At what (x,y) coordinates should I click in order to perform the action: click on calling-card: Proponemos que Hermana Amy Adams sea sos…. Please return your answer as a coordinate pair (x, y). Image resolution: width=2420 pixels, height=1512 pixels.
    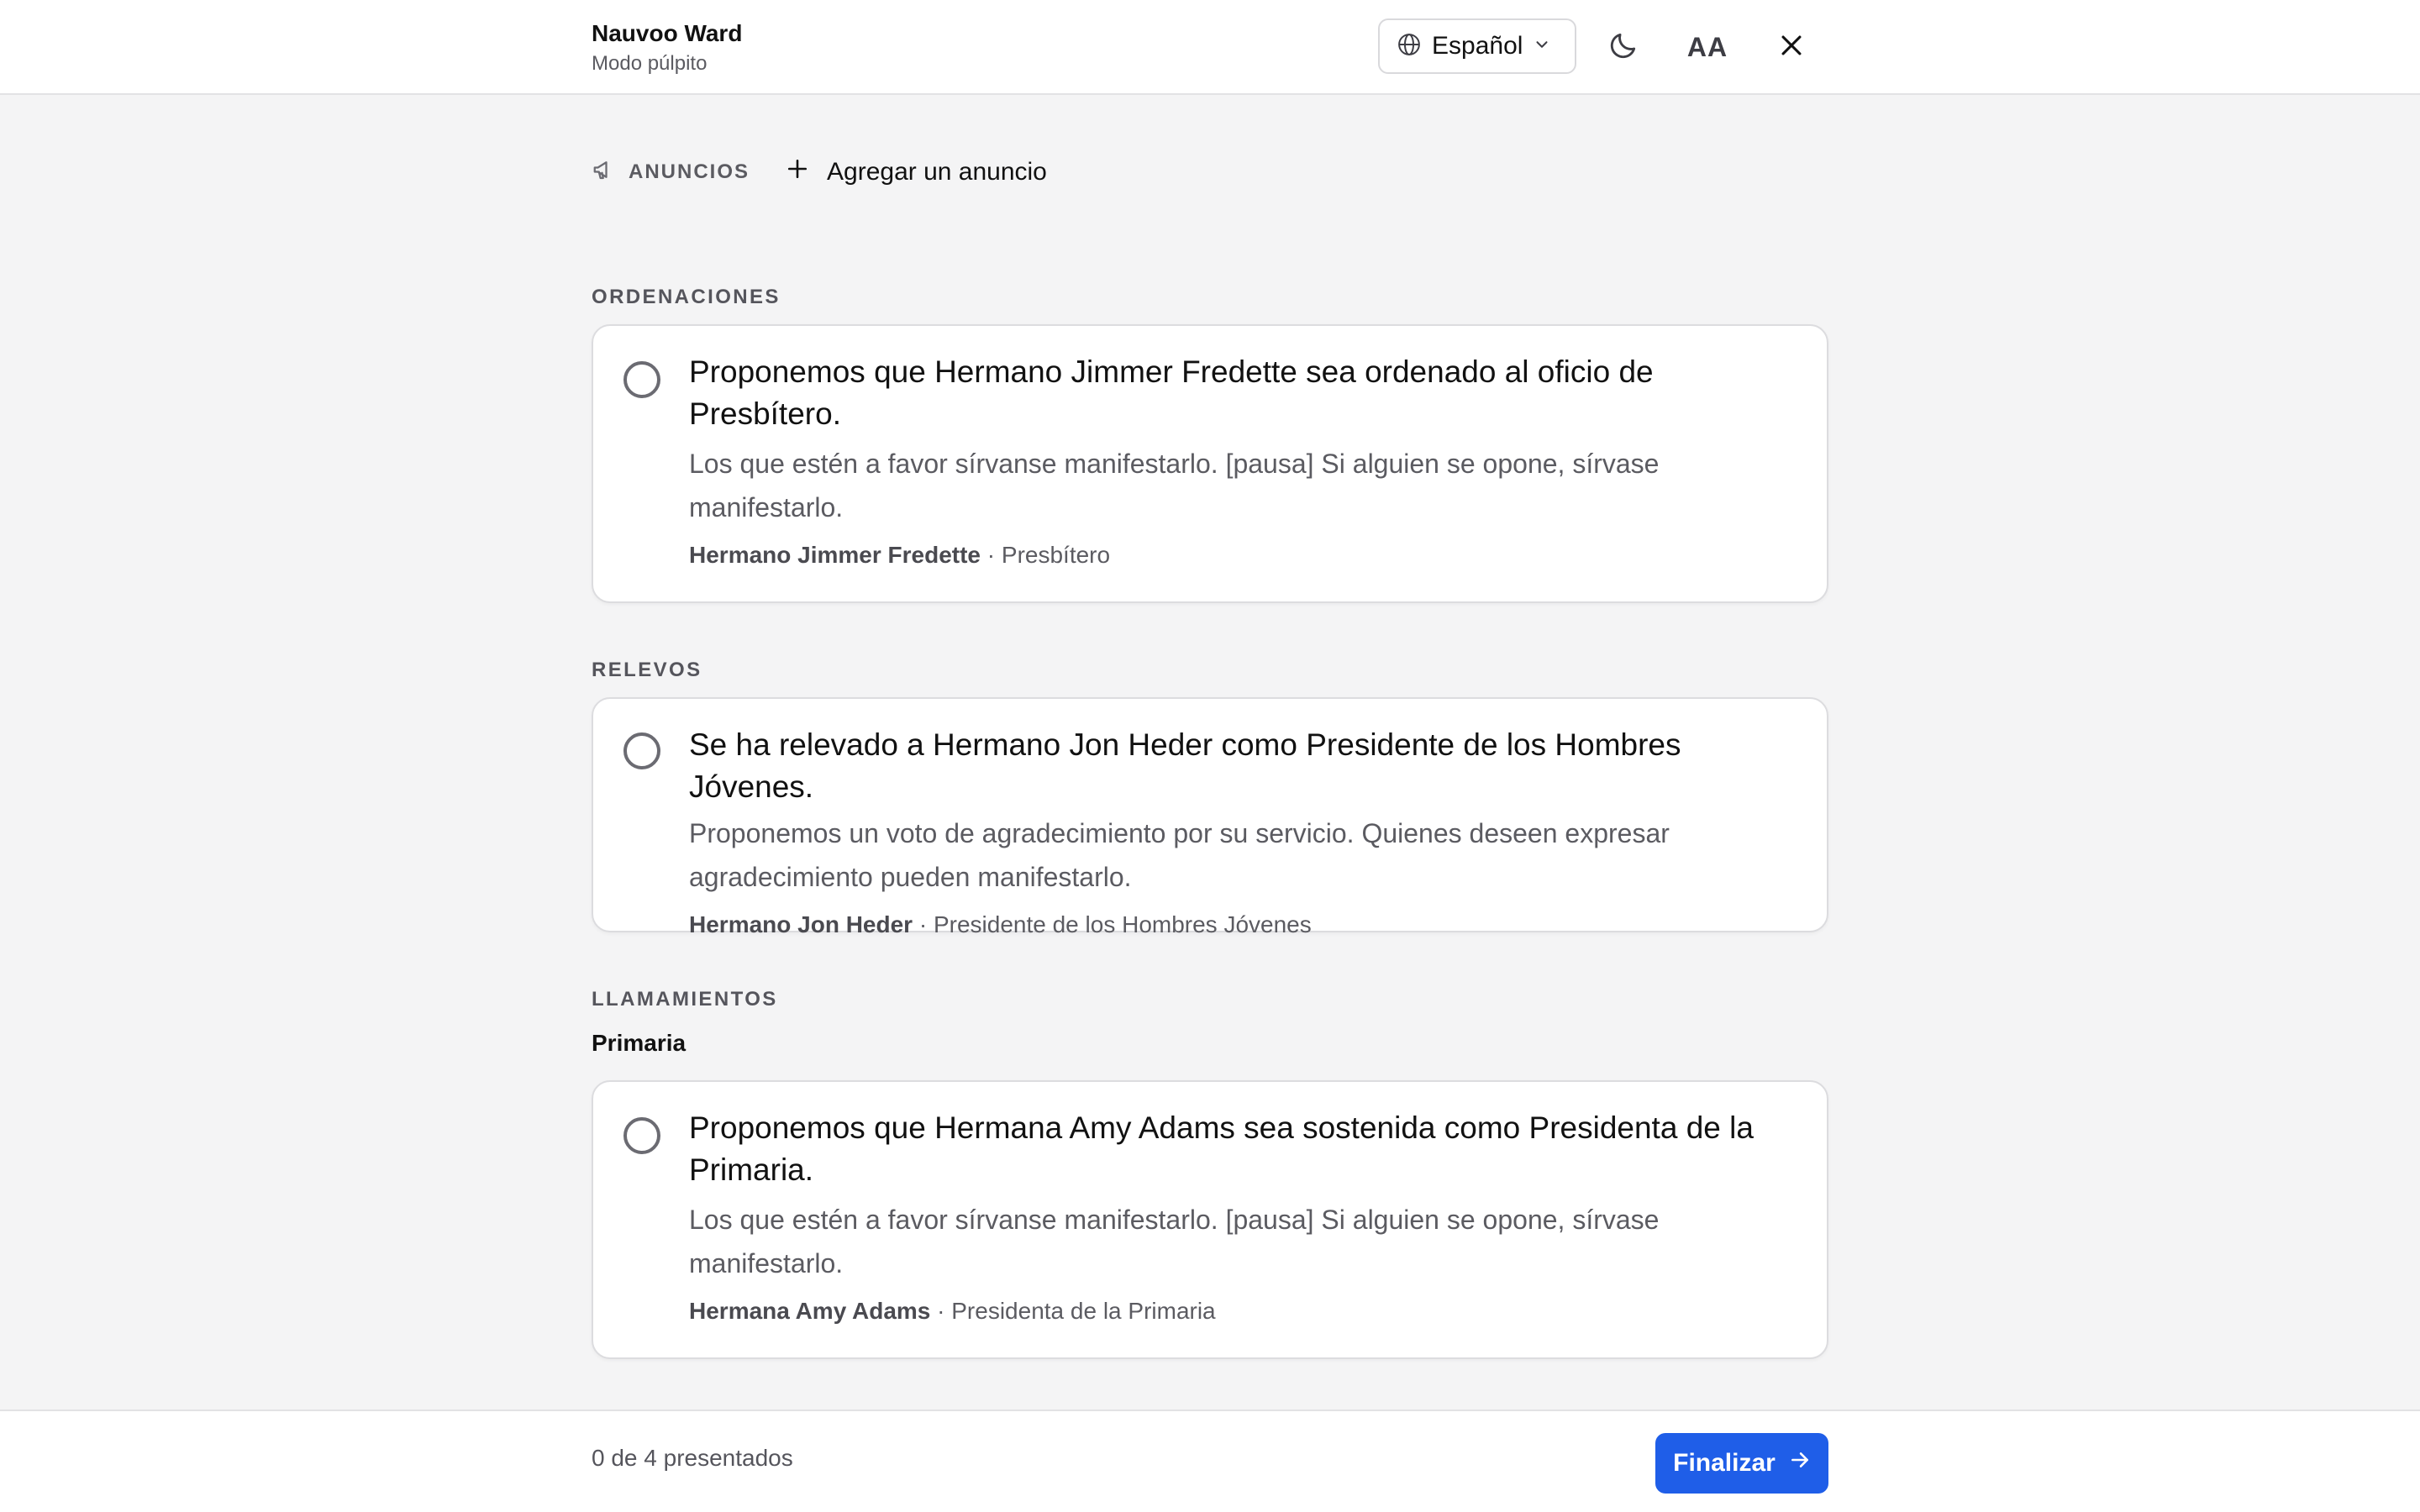
    Looking at the image, I should click on (1210, 1219).